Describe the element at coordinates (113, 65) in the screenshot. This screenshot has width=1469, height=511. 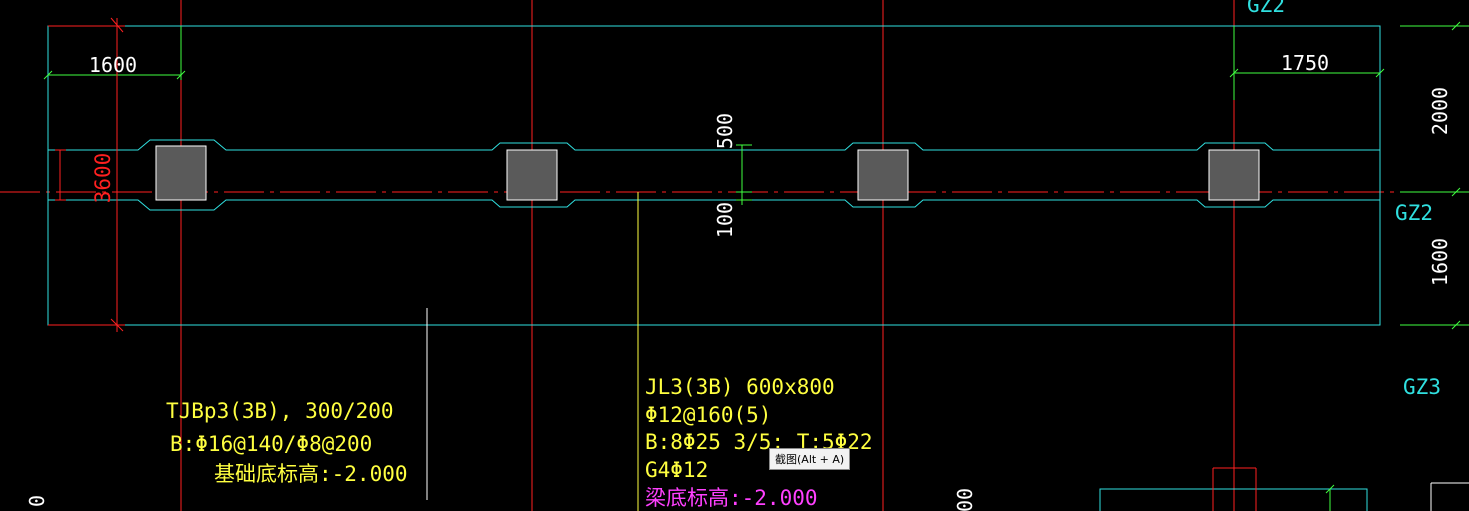
I see `dim-left-width-text: 1600` at that location.